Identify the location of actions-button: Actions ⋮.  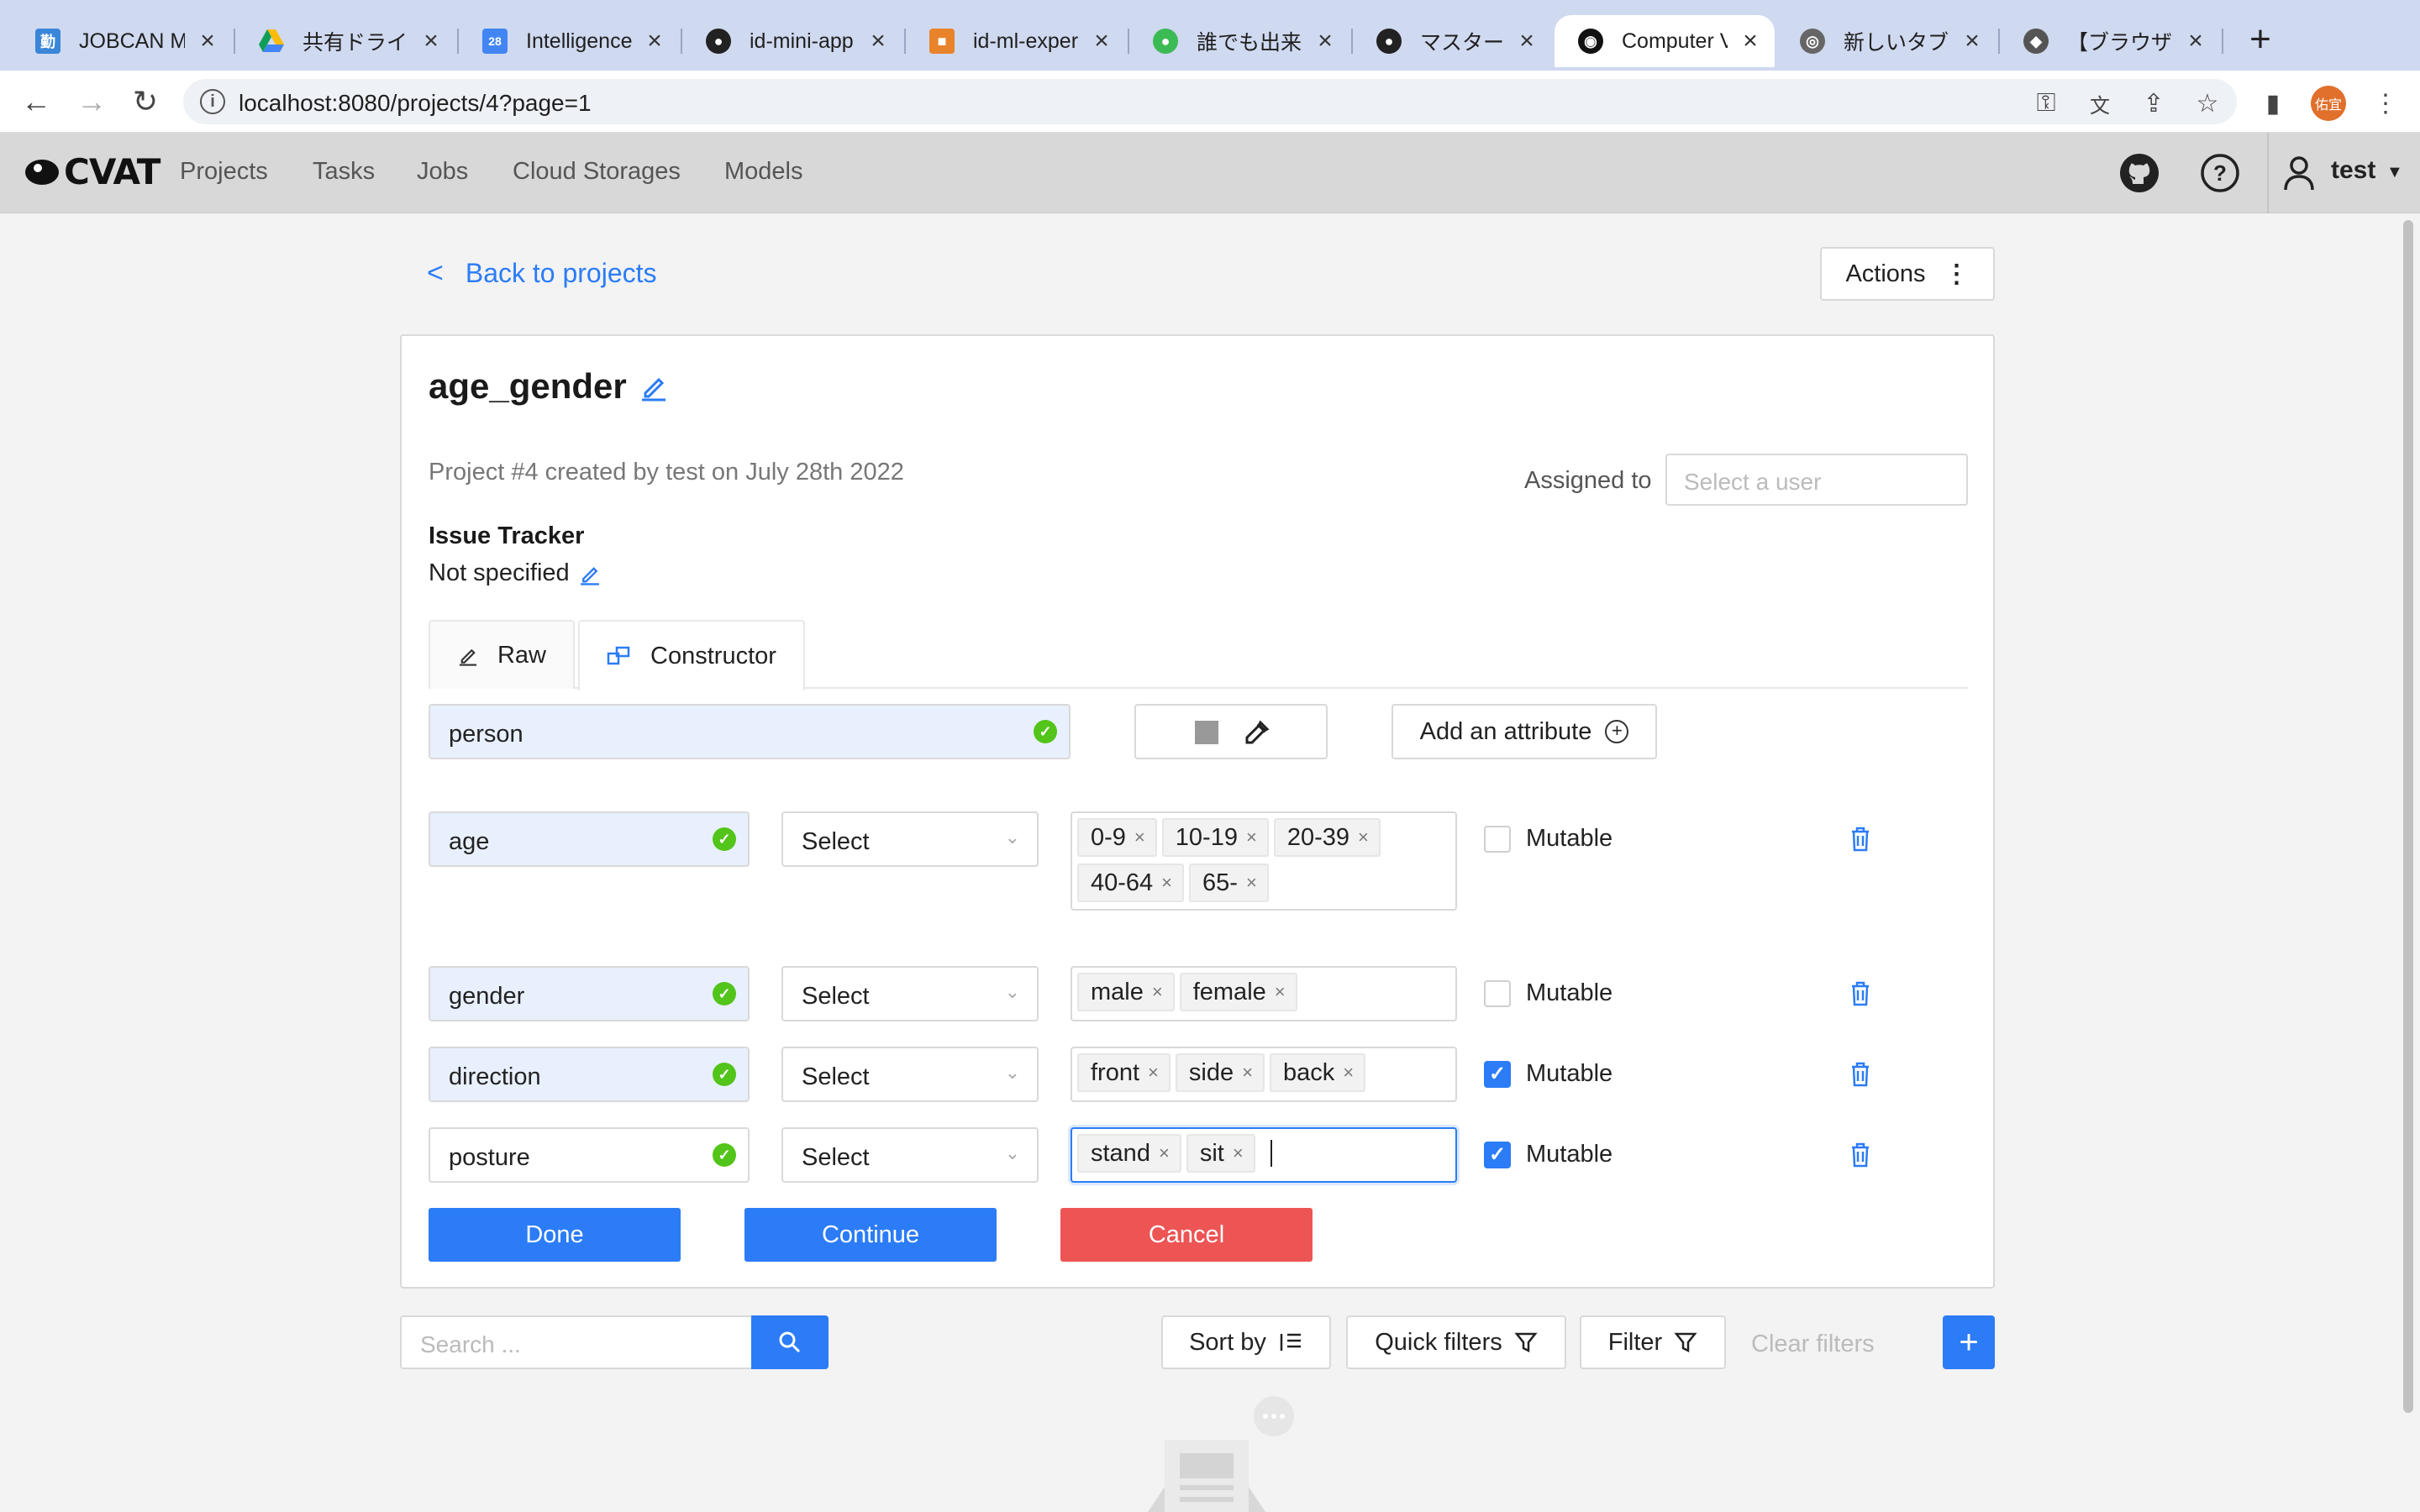
(1908, 274).